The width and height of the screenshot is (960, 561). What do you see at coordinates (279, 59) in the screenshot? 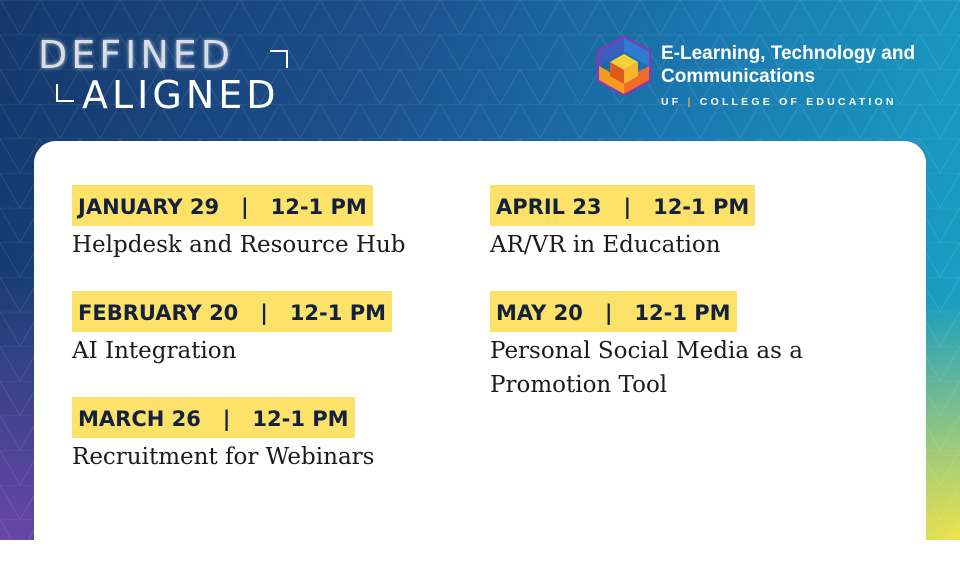
I see `logo-corner-top-right` at bounding box center [279, 59].